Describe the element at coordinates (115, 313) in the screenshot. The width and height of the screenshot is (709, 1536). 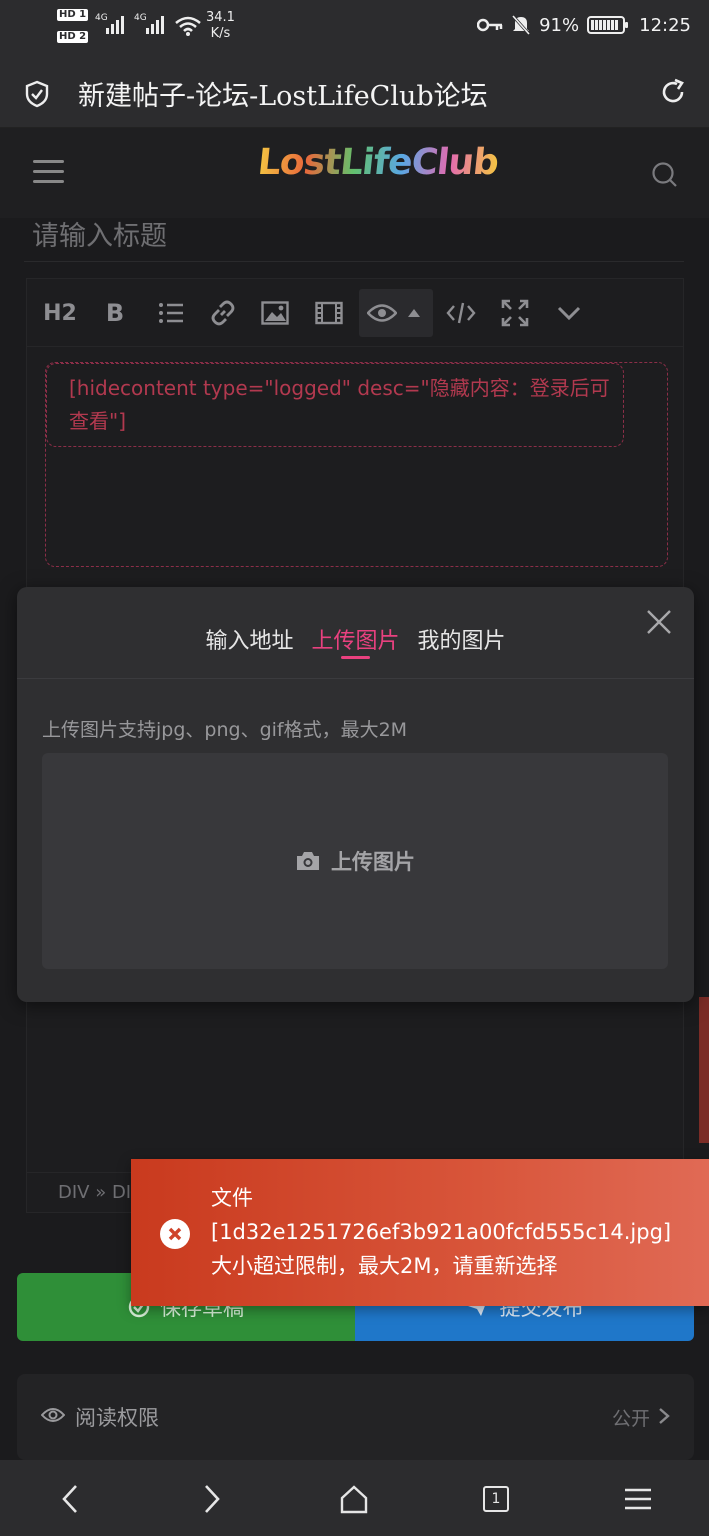
I see `bold-button: B` at that location.